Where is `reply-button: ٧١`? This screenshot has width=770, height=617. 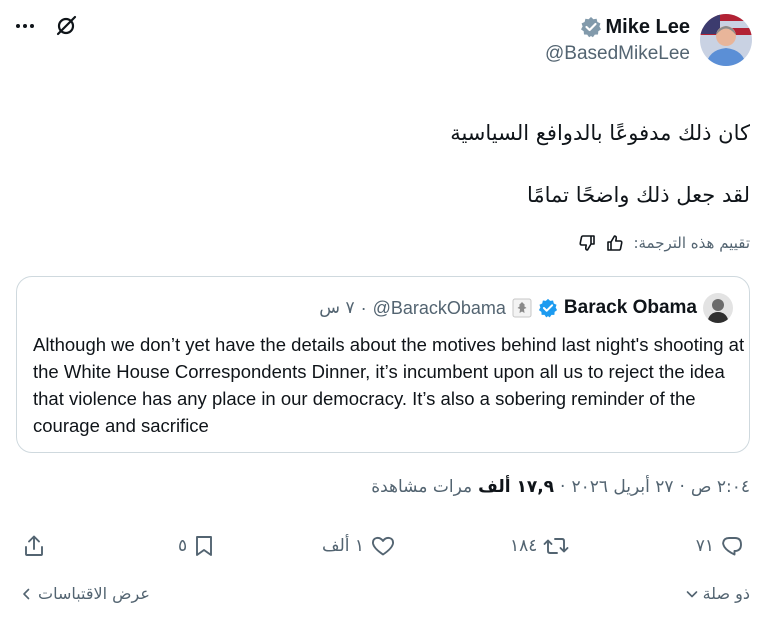
reply-button: ٧١ is located at coordinates (720, 546).